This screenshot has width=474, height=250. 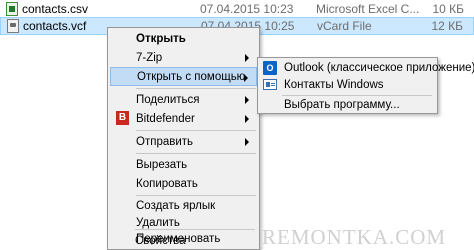 What do you see at coordinates (270, 68) in the screenshot?
I see `outlook-icon: O` at bounding box center [270, 68].